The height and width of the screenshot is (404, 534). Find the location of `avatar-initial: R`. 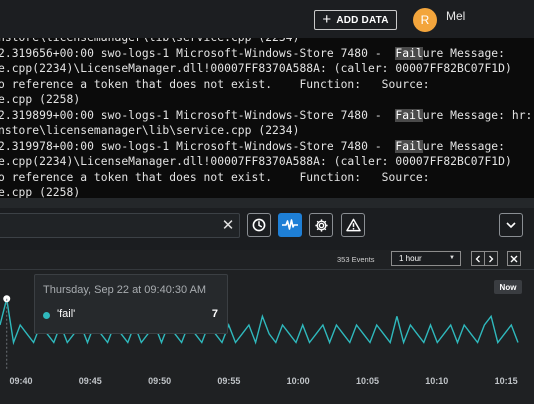

avatar-initial: R is located at coordinates (425, 20).